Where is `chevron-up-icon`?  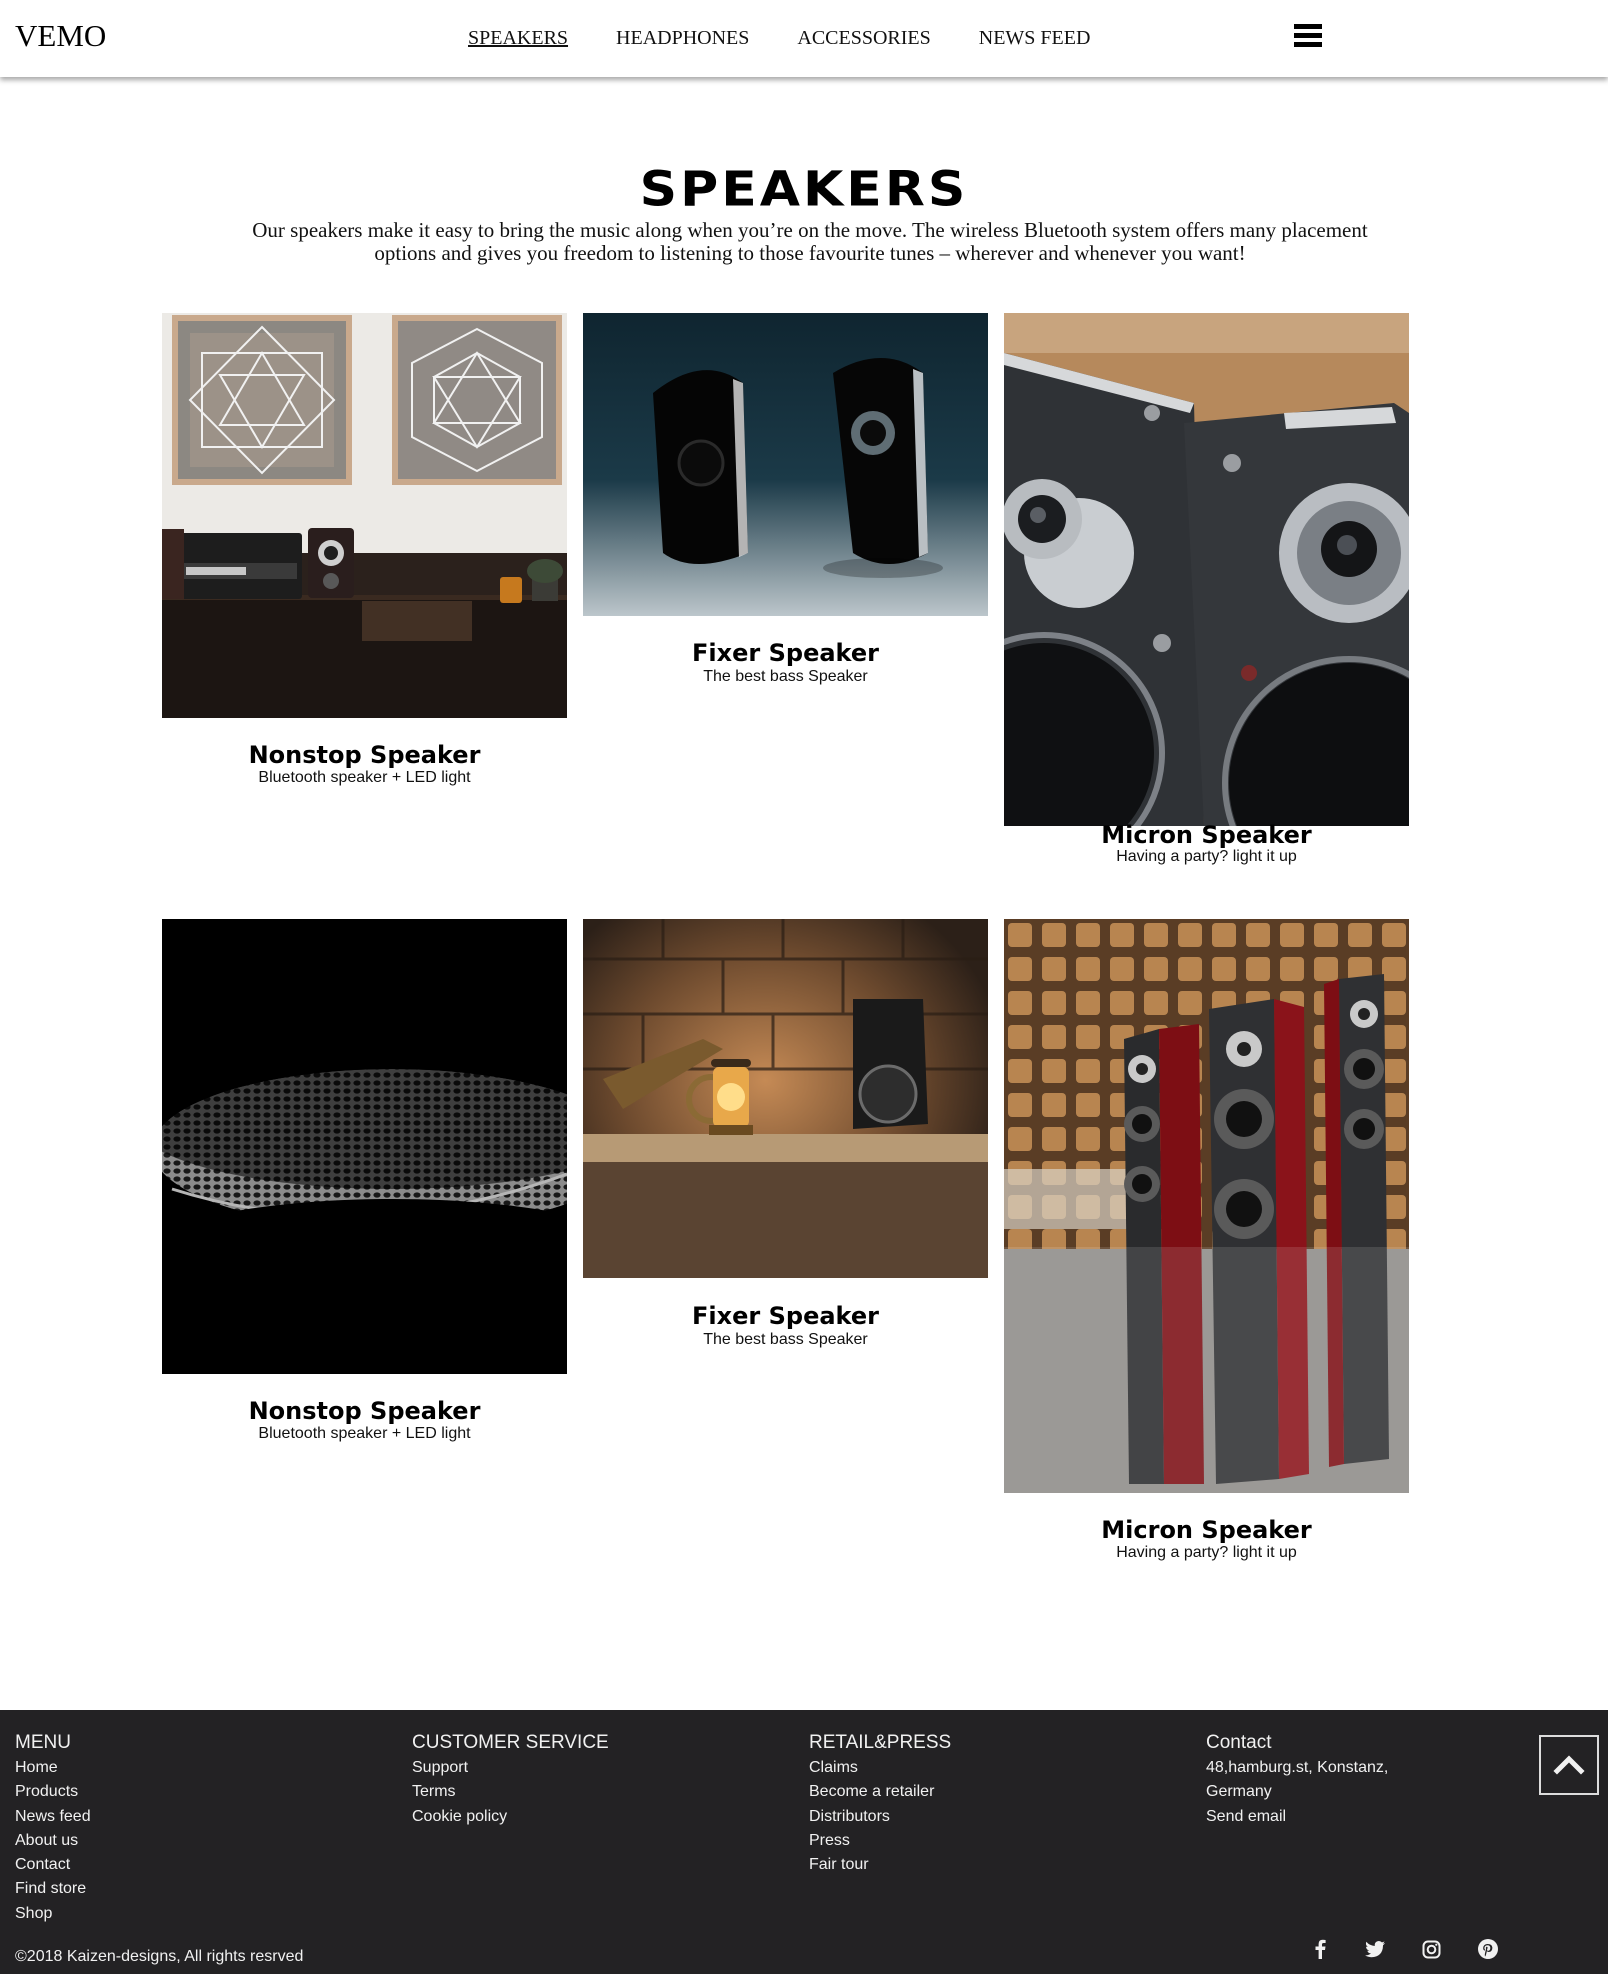
chevron-up-icon is located at coordinates (1569, 1765).